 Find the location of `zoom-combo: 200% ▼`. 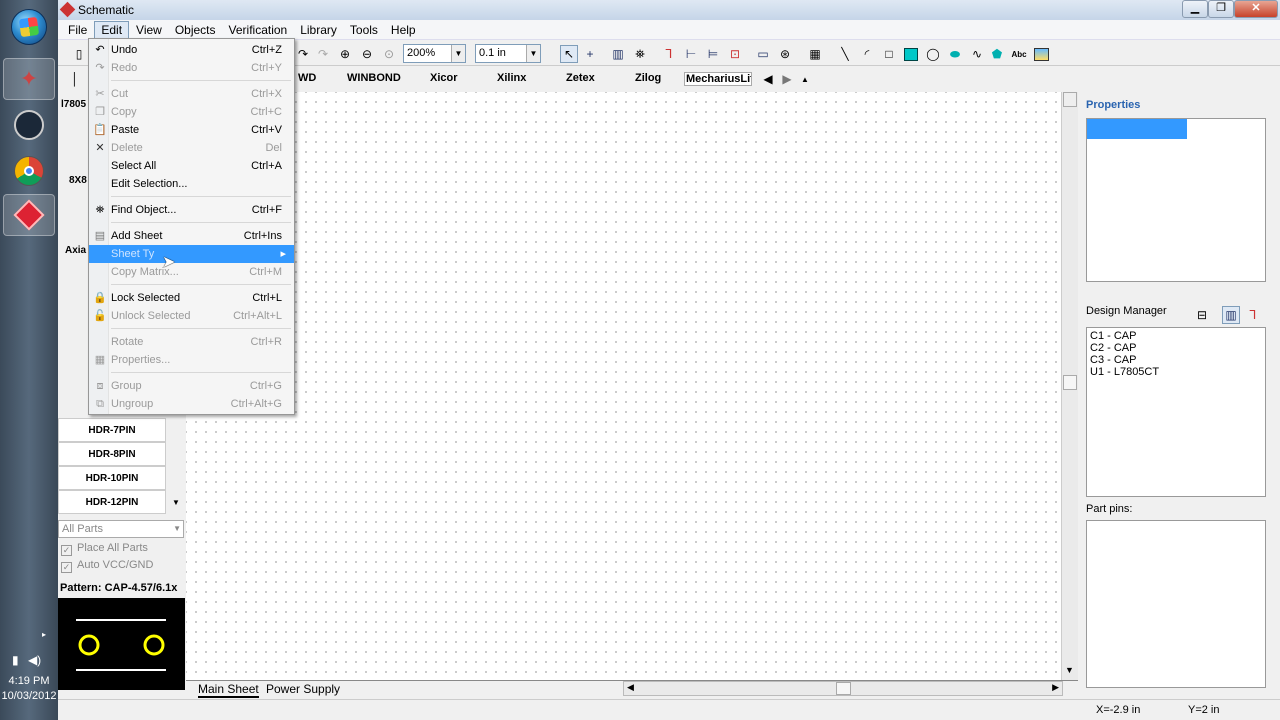

zoom-combo: 200% ▼ is located at coordinates (434, 53).